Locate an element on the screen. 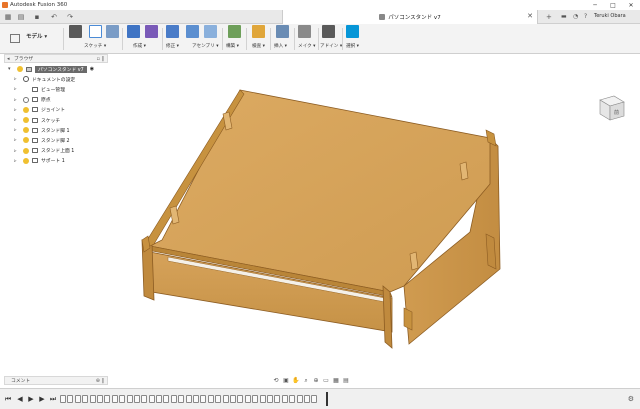 The image size is (640, 409). sketch-line-icon is located at coordinates (95, 31).